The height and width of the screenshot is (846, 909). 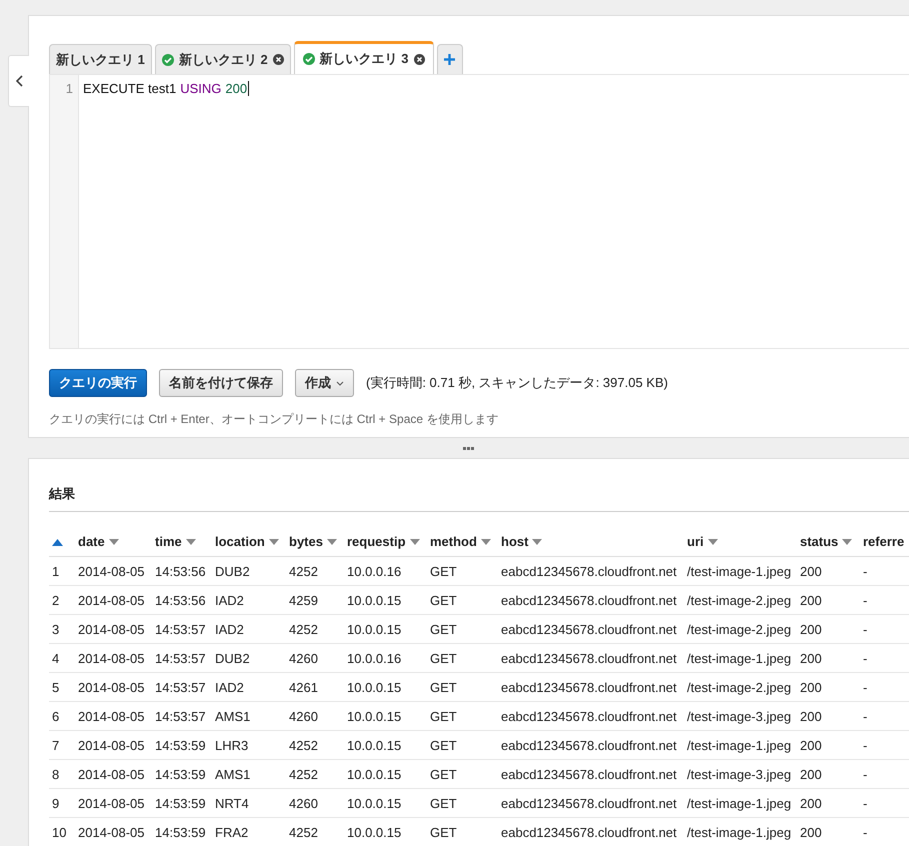 I want to click on add-tab-button, so click(x=449, y=59).